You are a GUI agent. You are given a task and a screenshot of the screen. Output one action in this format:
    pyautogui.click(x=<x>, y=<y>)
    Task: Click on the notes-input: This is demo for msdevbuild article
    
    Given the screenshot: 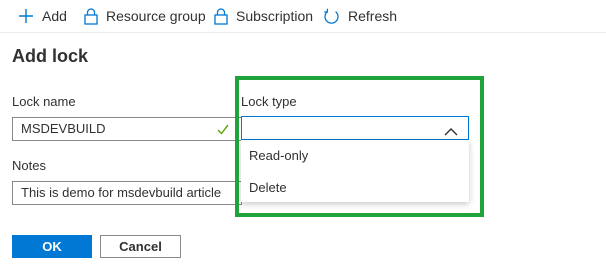 What is the action you would take?
    pyautogui.click(x=127, y=193)
    